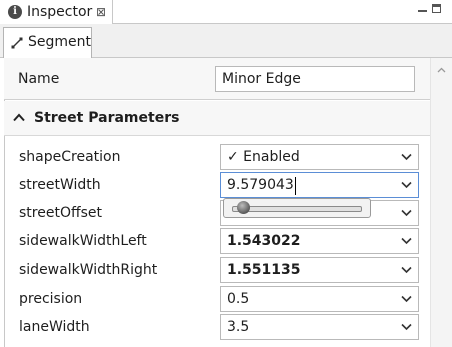  Describe the element at coordinates (51, 299) in the screenshot. I see `param-label: precision` at that location.